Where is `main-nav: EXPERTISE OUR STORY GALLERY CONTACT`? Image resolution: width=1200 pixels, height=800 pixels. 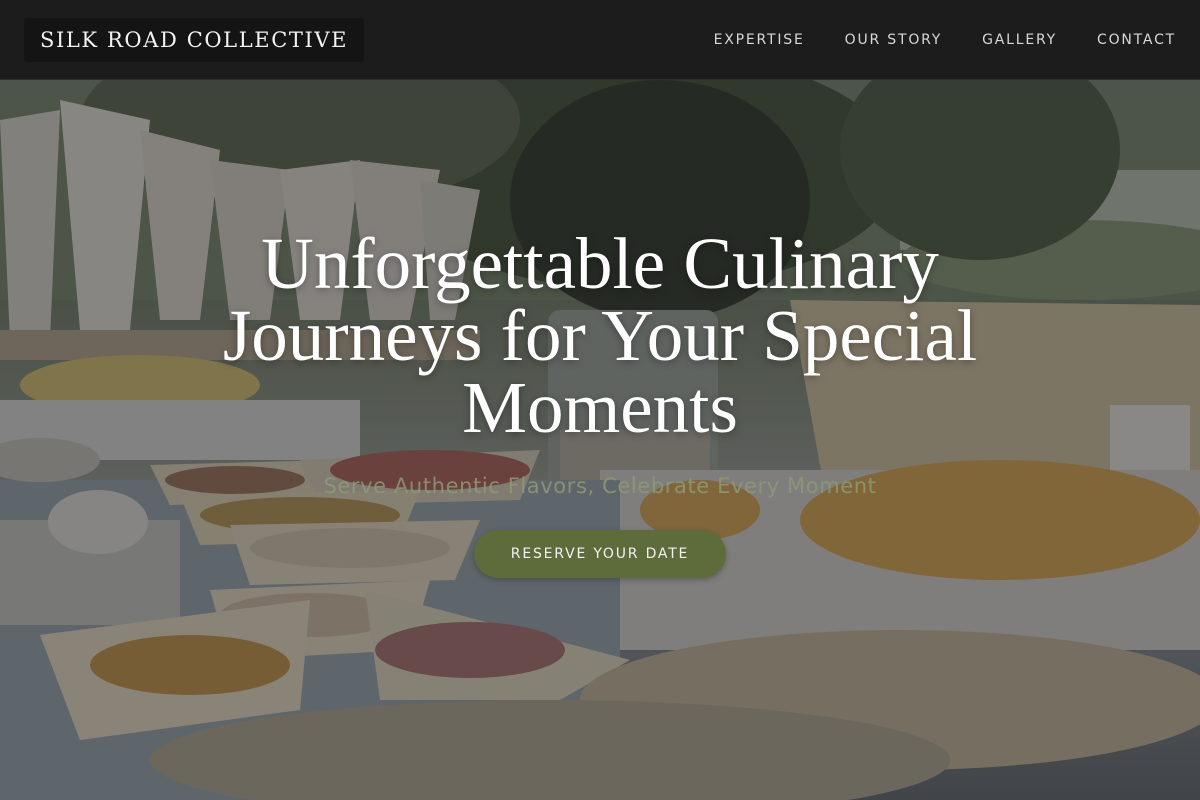
main-nav: EXPERTISE OUR STORY GALLERY CONTACT is located at coordinates (945, 40).